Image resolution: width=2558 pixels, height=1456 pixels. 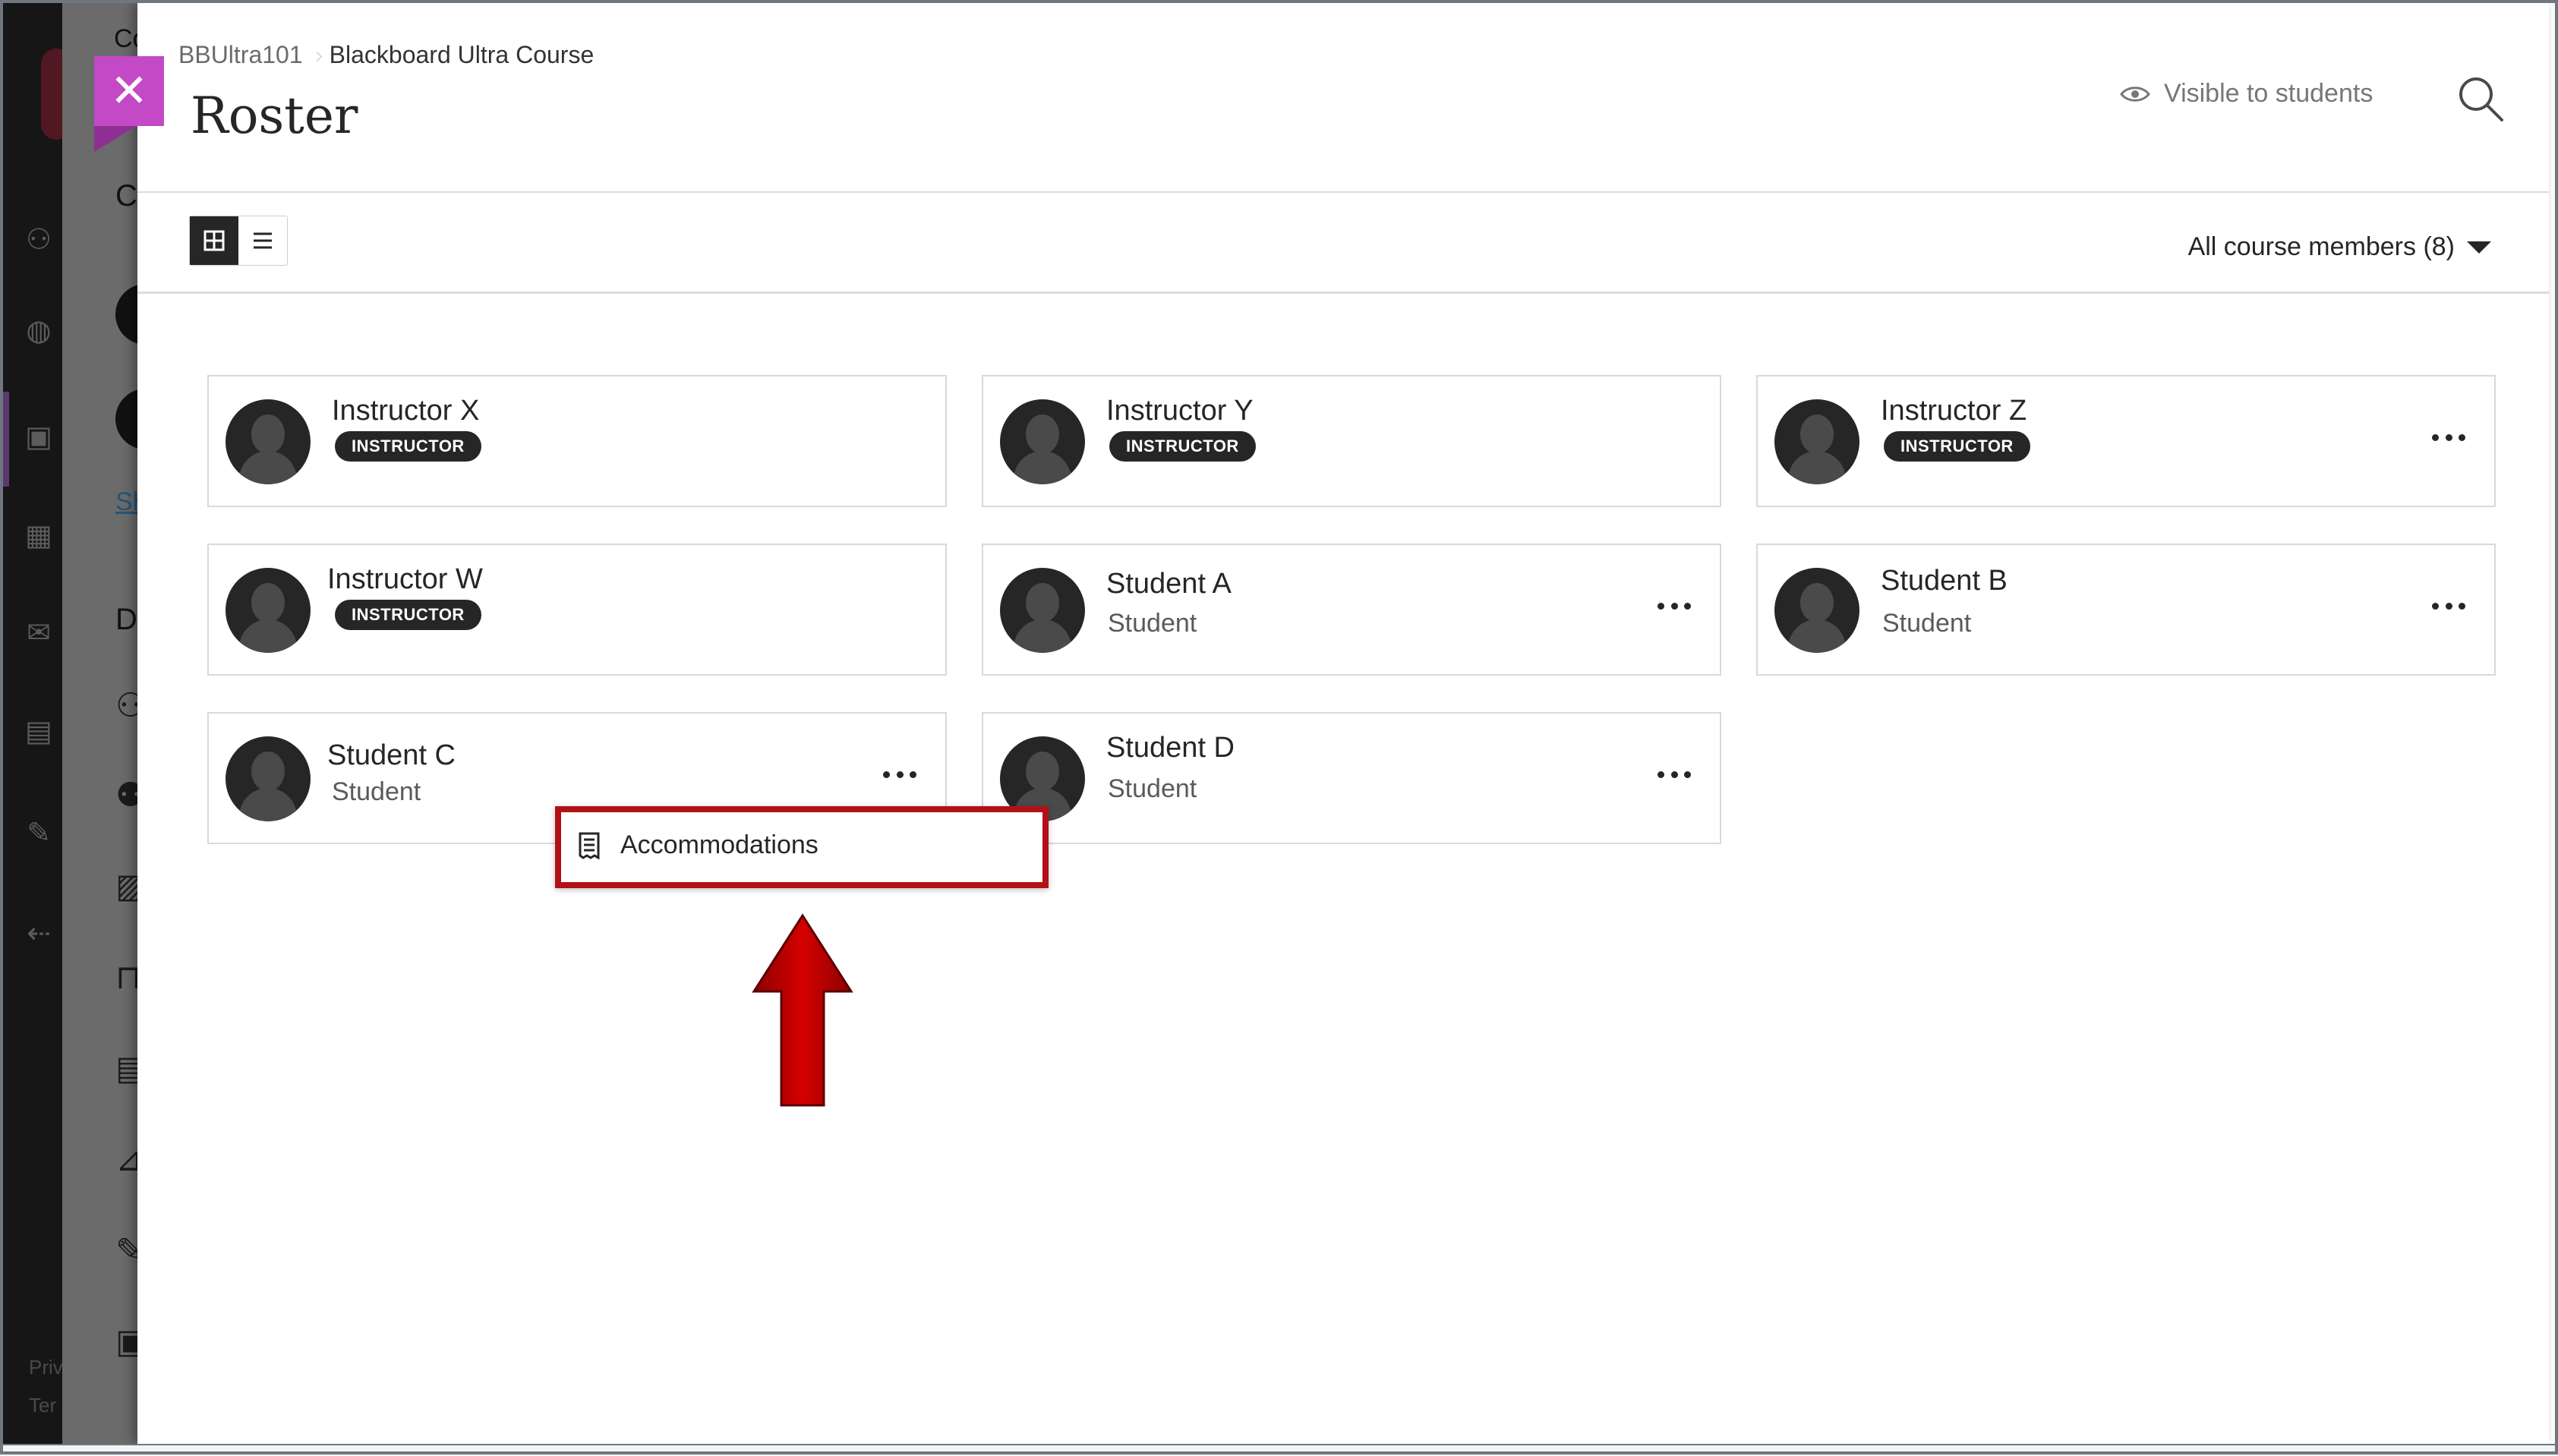 What do you see at coordinates (240, 54) in the screenshot?
I see `breadcrumb-course-id: BBUltra101` at bounding box center [240, 54].